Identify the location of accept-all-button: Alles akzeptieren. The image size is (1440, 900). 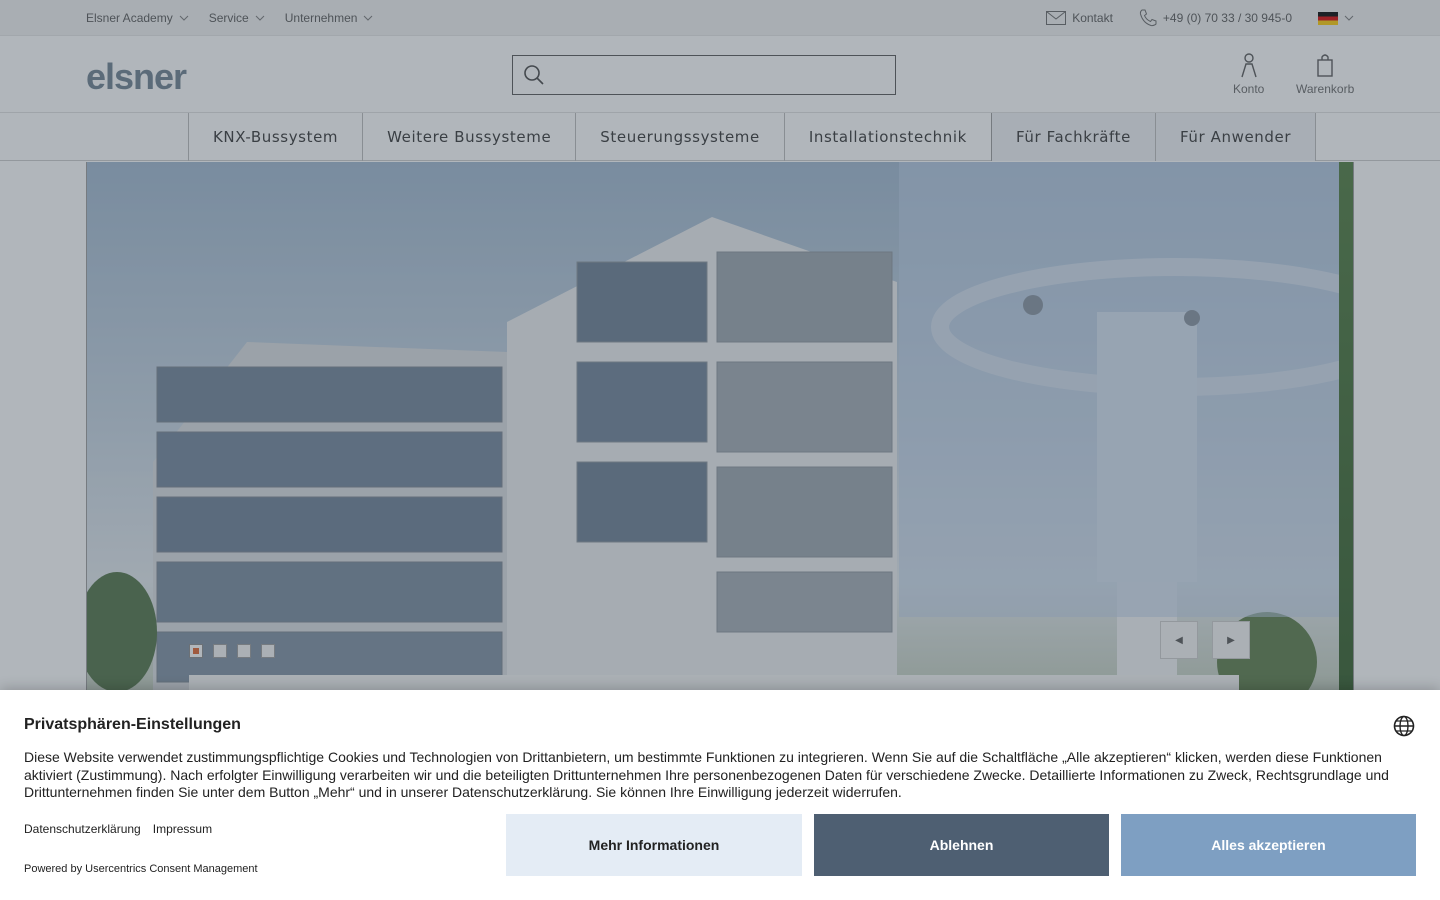
(1268, 845).